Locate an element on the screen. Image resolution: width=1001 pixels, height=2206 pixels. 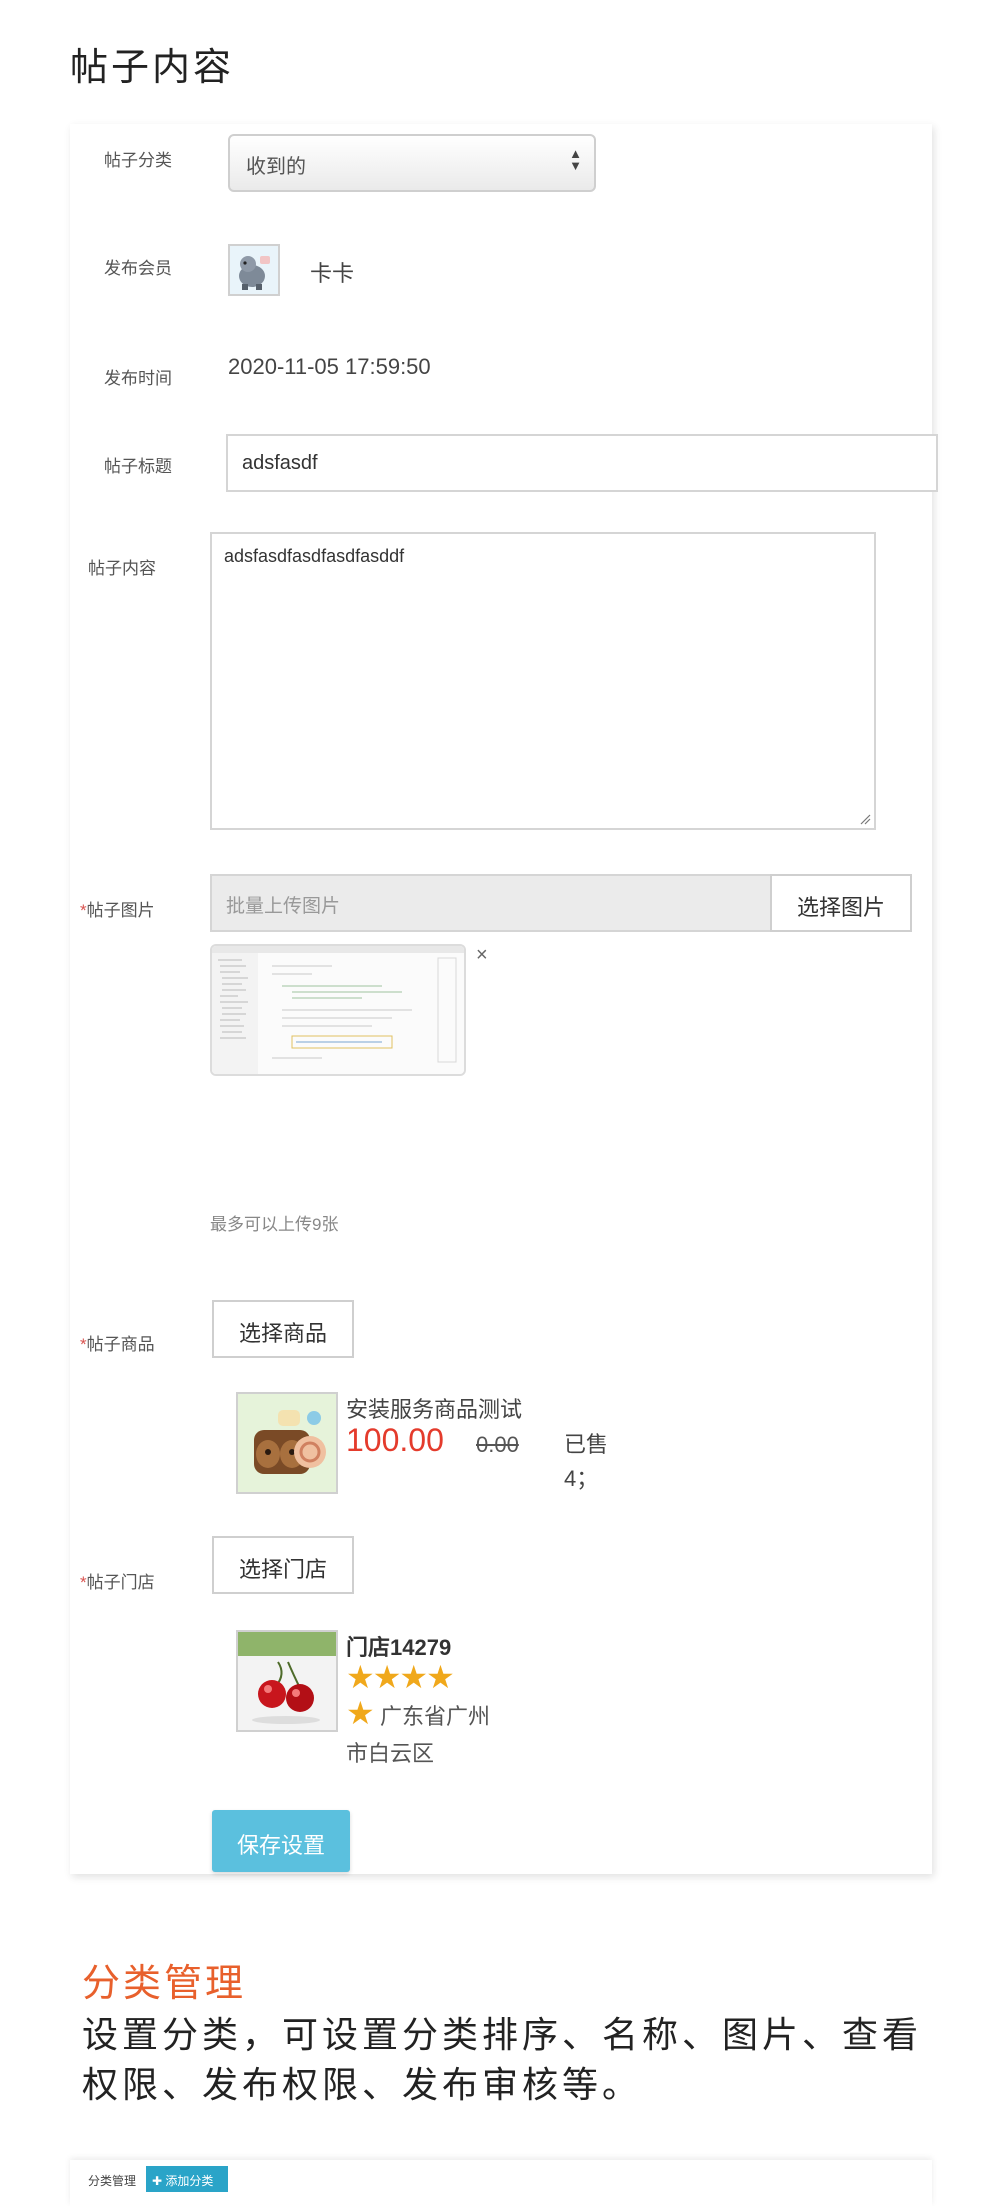
save-settings-button: 保存设置 is located at coordinates (281, 1841).